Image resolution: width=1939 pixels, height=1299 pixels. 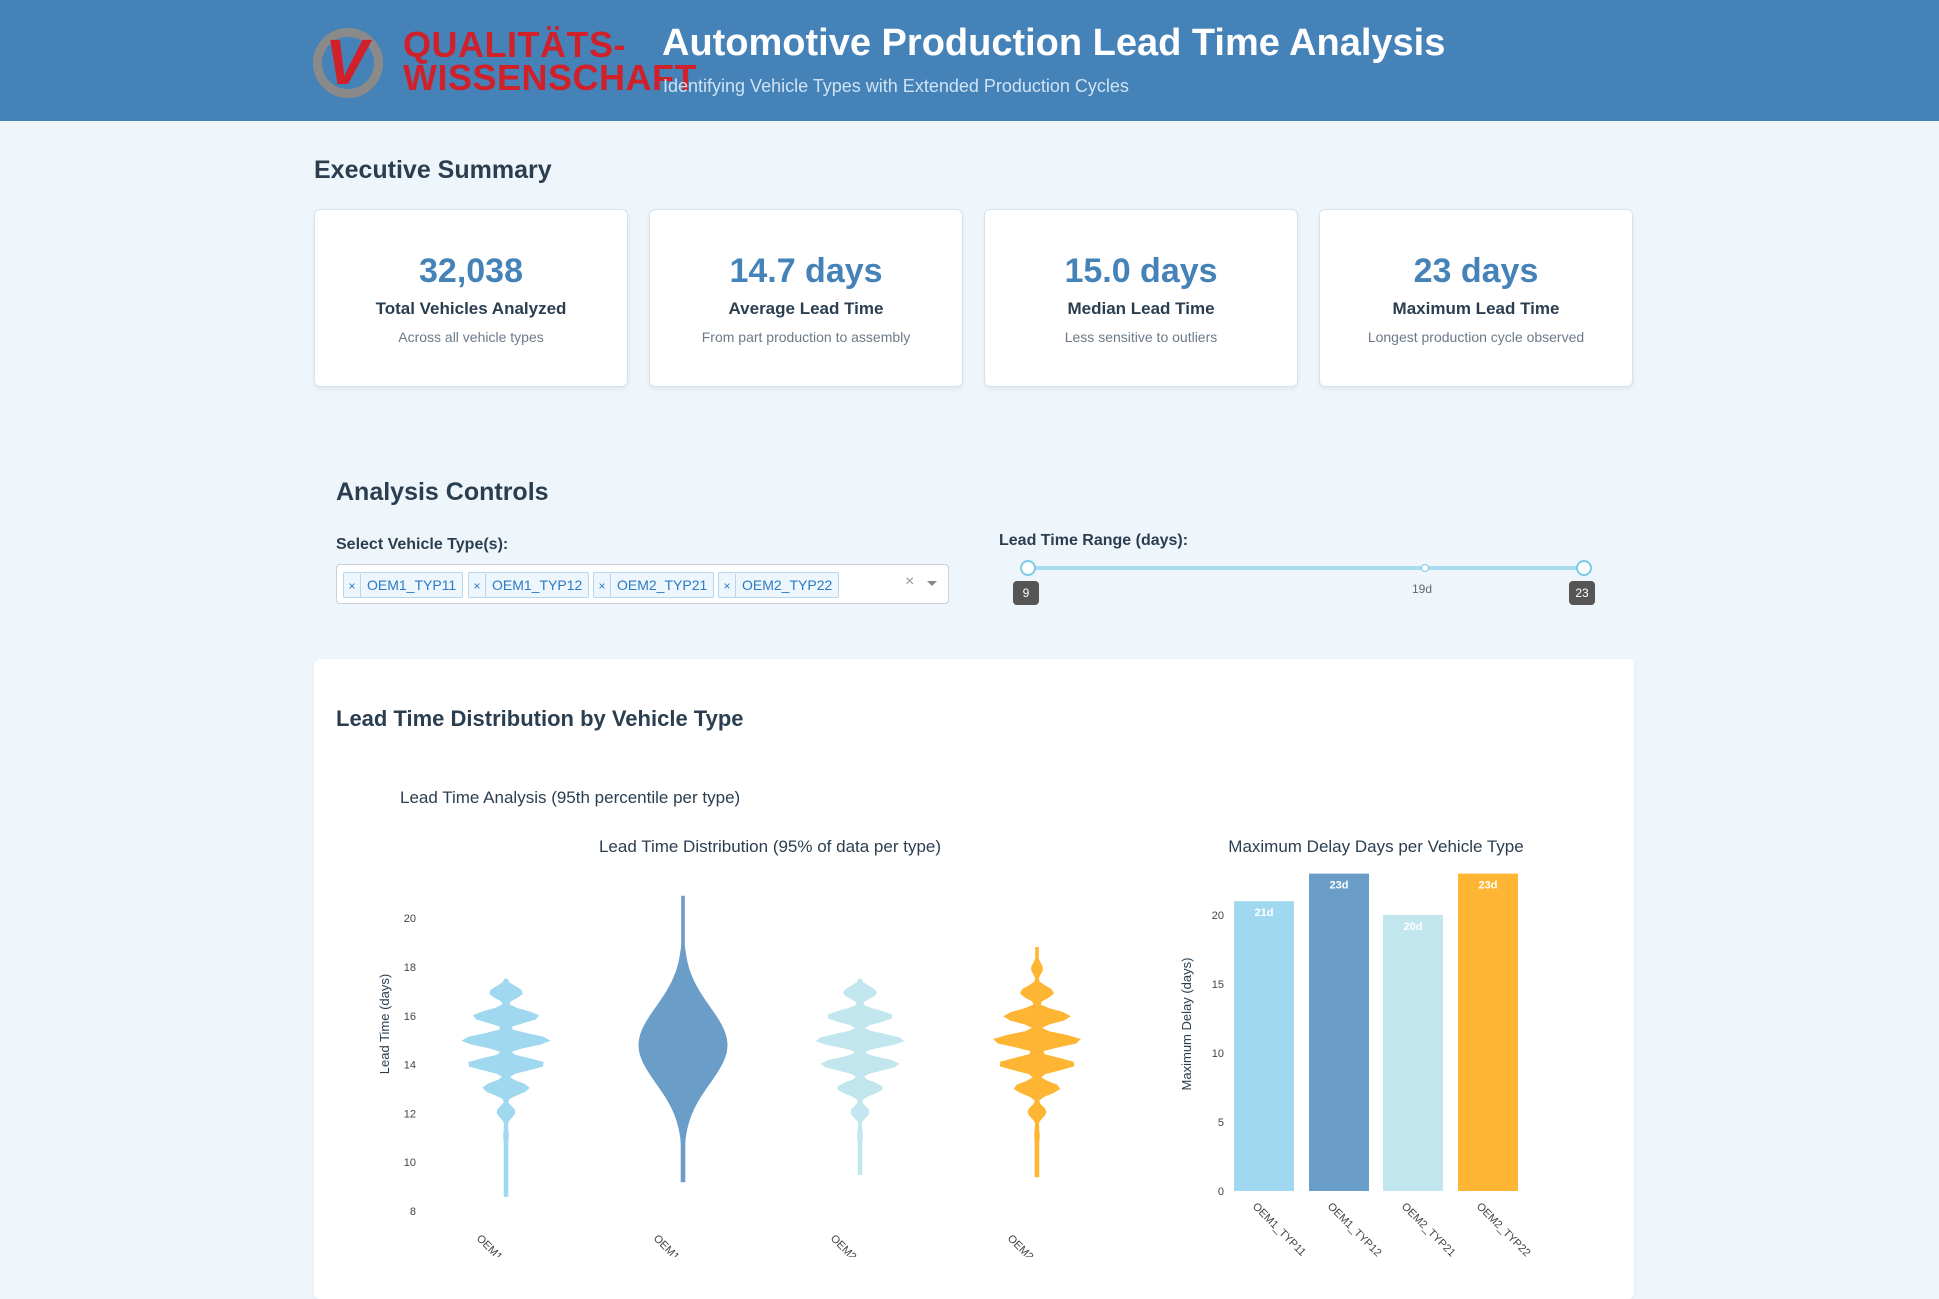 What do you see at coordinates (471, 308) in the screenshot?
I see `kpi-label: Total Vehicles Analyzed` at bounding box center [471, 308].